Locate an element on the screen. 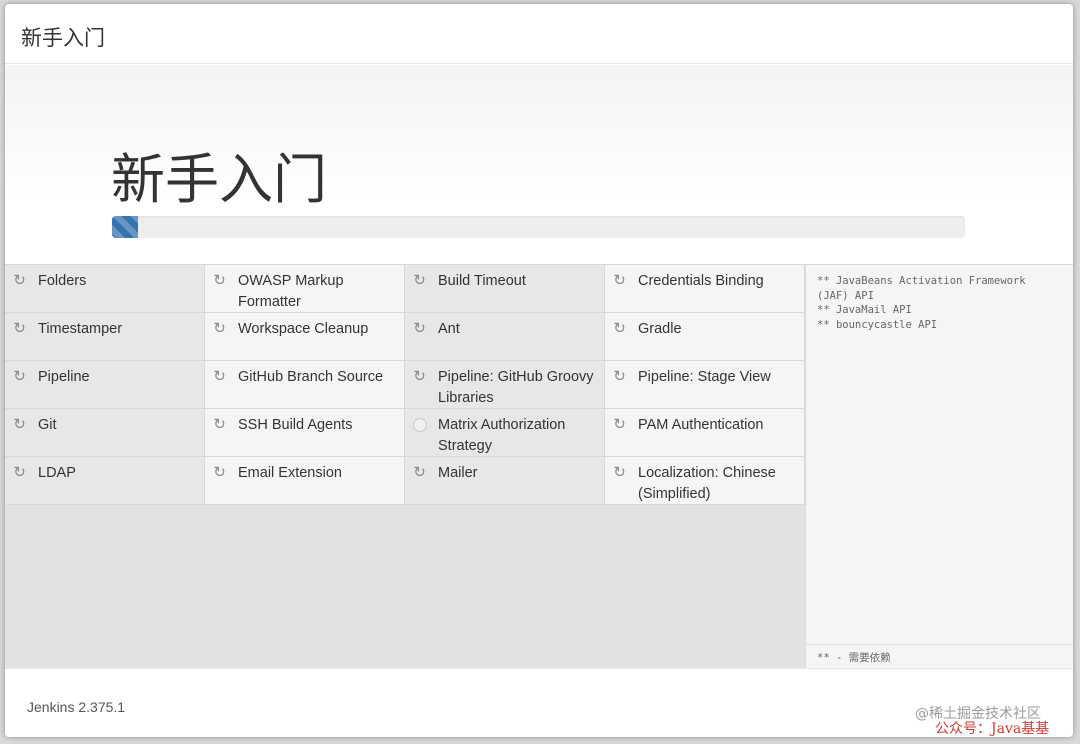 The width and height of the screenshot is (1080, 744). plugin-item: Matrix Authorization Strategy is located at coordinates (505, 433).